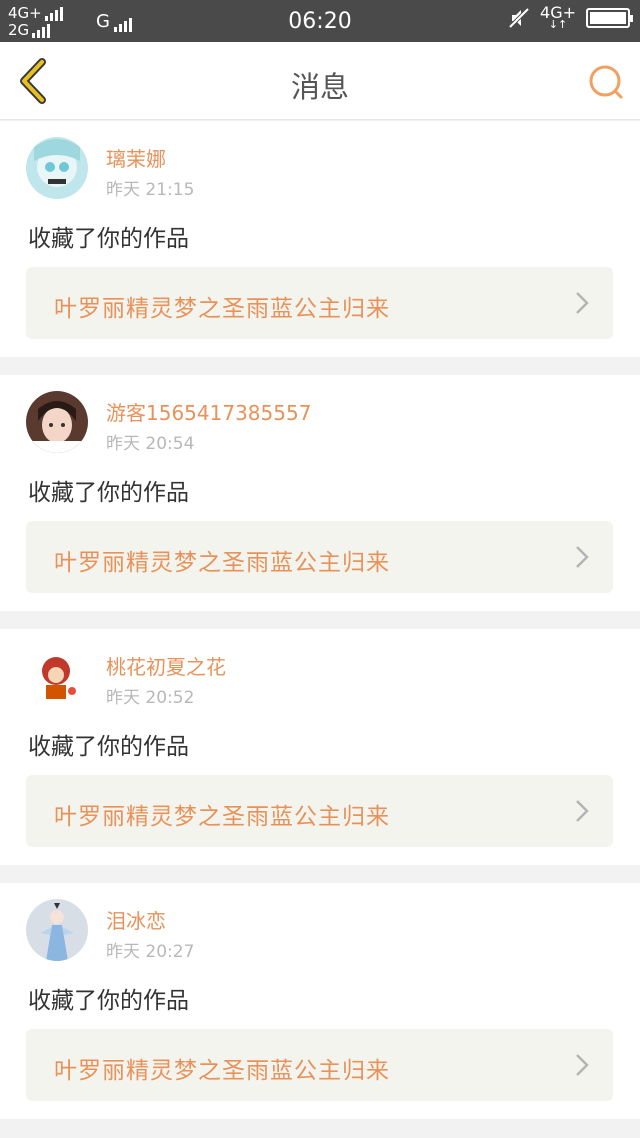 Image resolution: width=640 pixels, height=1138 pixels. What do you see at coordinates (150, 698) in the screenshot?
I see `timestamp: 昨天 20:52` at bounding box center [150, 698].